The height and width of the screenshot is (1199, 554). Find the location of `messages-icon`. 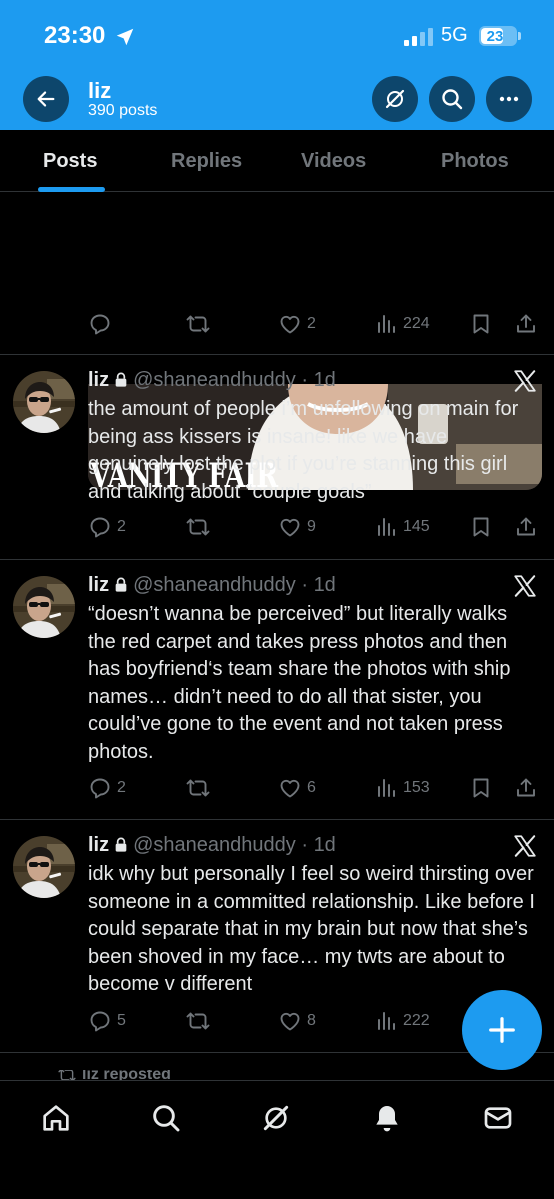

messages-icon is located at coordinates (498, 1118).